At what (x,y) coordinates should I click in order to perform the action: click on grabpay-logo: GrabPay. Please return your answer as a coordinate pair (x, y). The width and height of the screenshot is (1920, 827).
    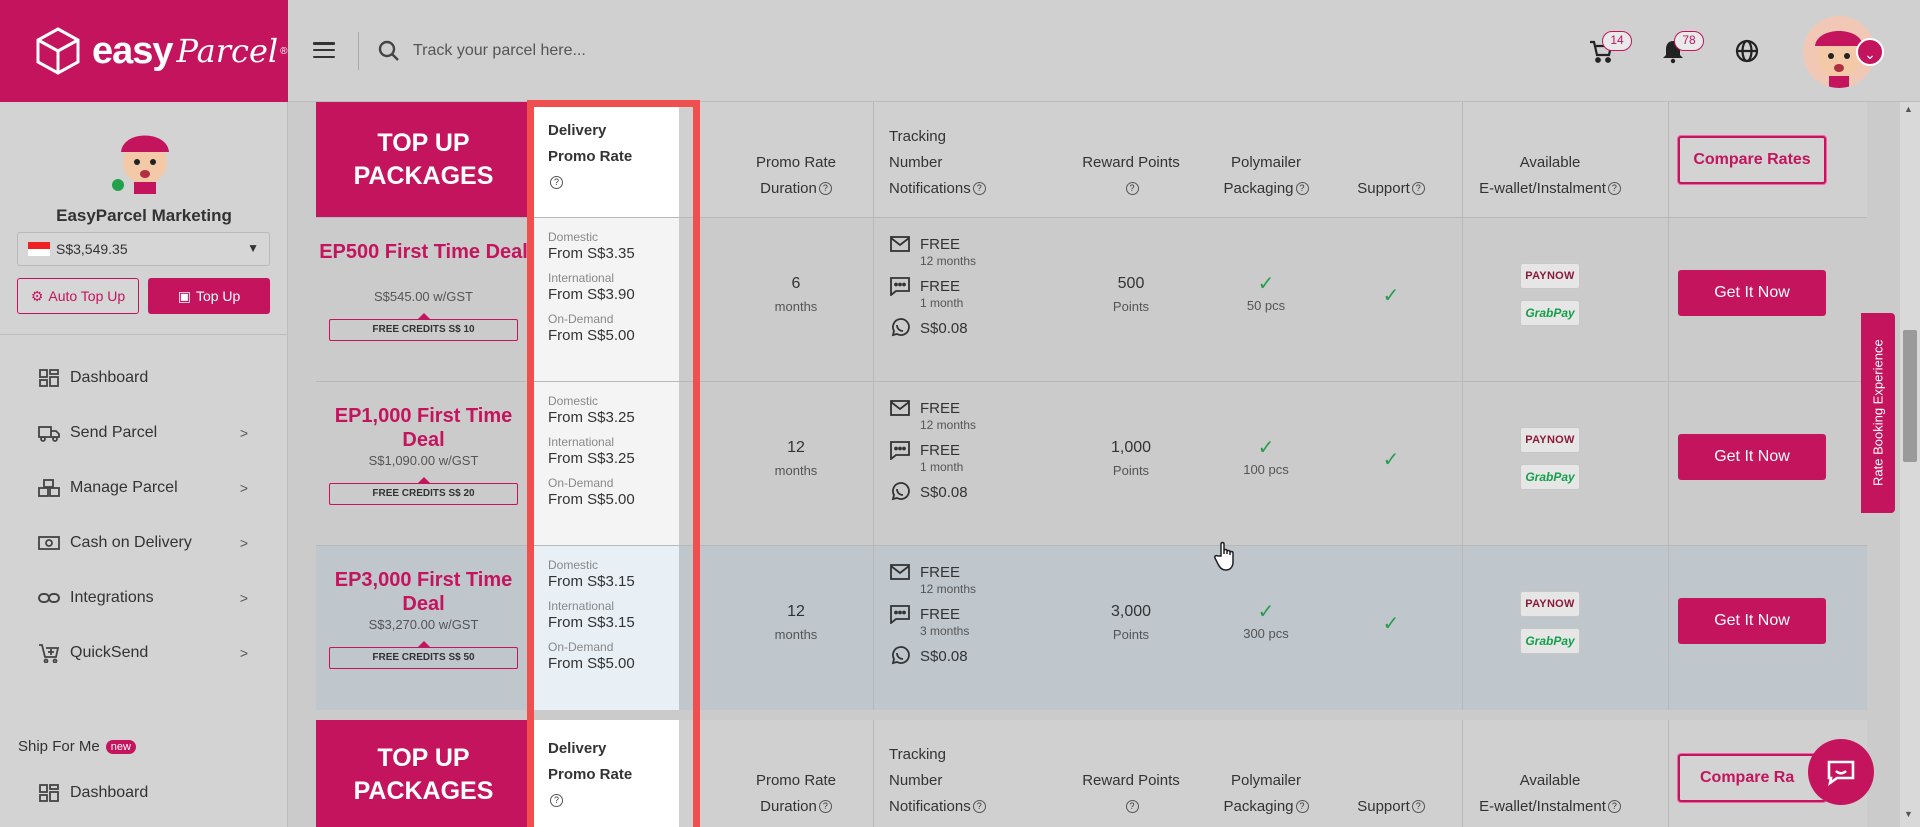
    Looking at the image, I should click on (1550, 641).